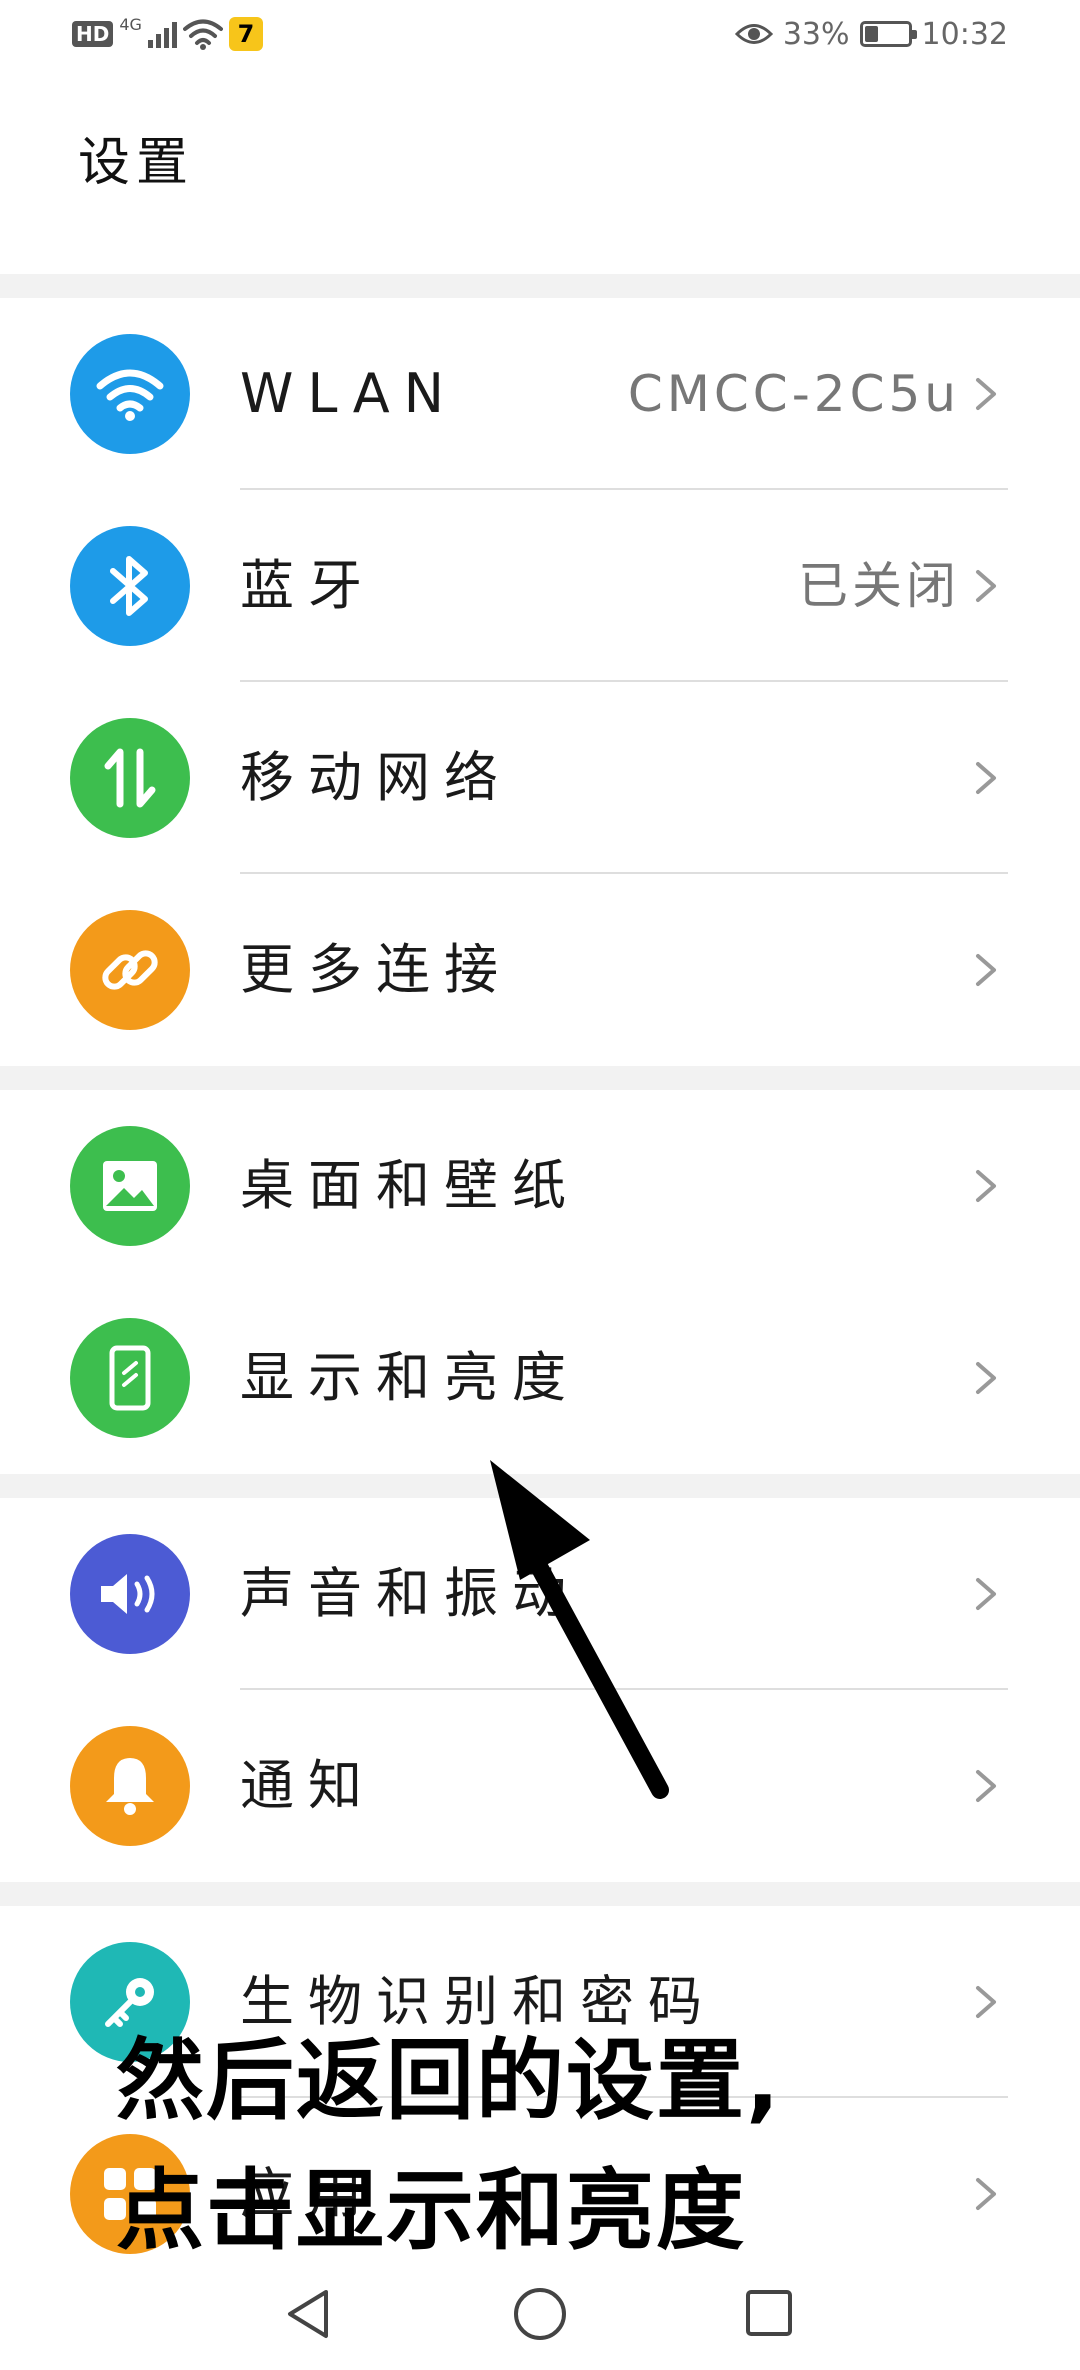 Image resolution: width=1080 pixels, height=2370 pixels. Describe the element at coordinates (793, 394) in the screenshot. I see `setting-value: CMCC-2C5u` at that location.